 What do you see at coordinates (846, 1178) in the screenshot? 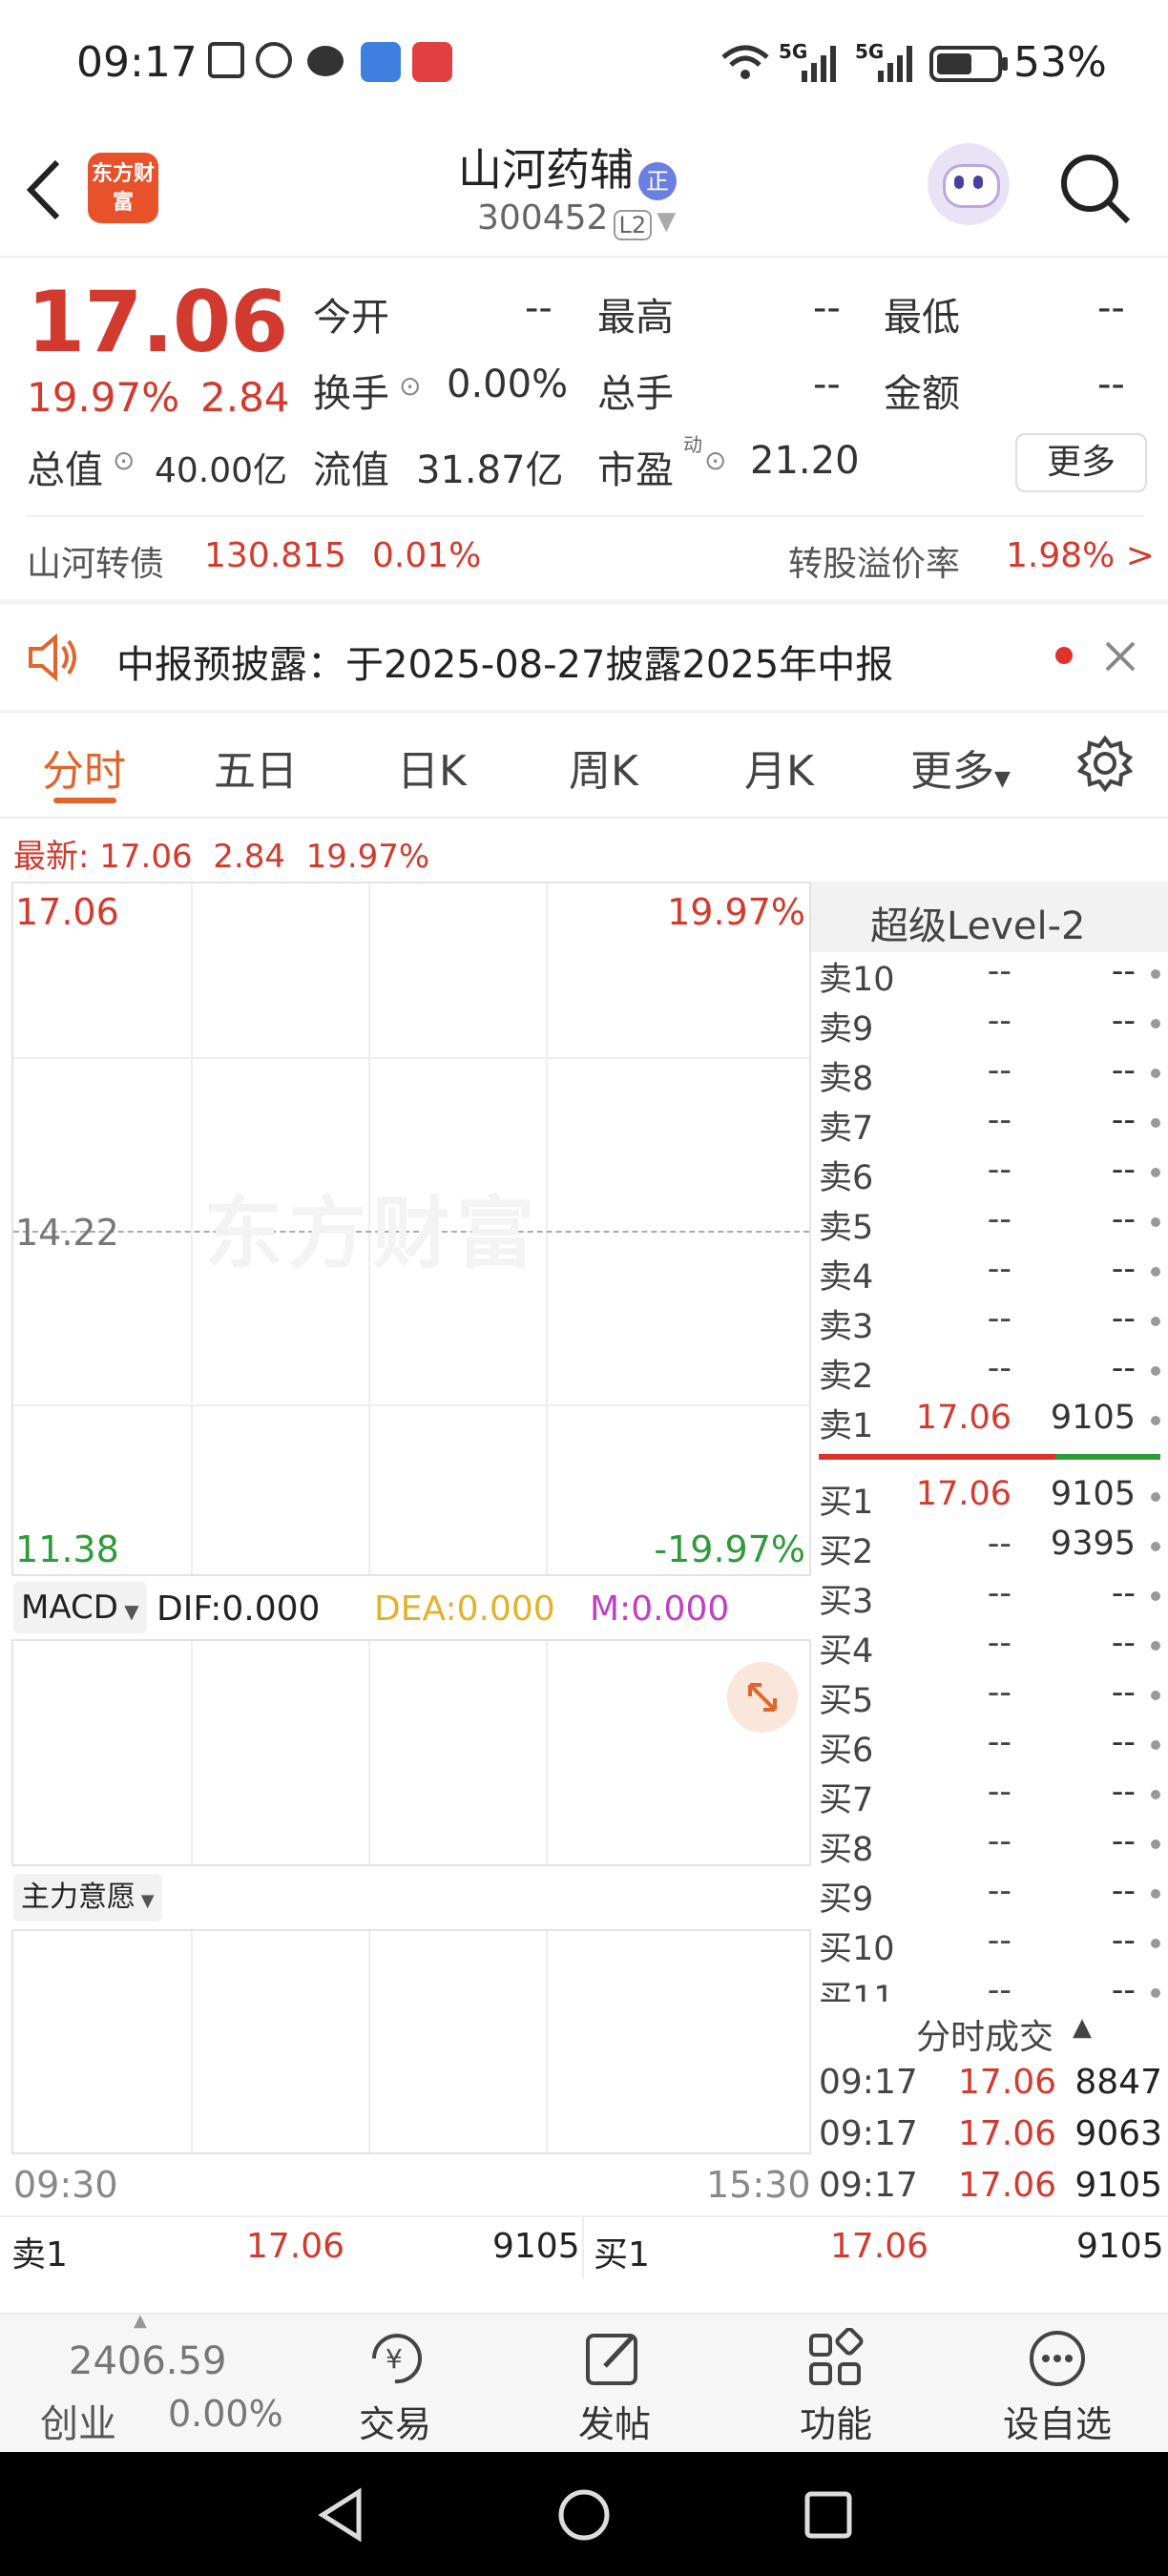
I see `sell-label: 卖6` at bounding box center [846, 1178].